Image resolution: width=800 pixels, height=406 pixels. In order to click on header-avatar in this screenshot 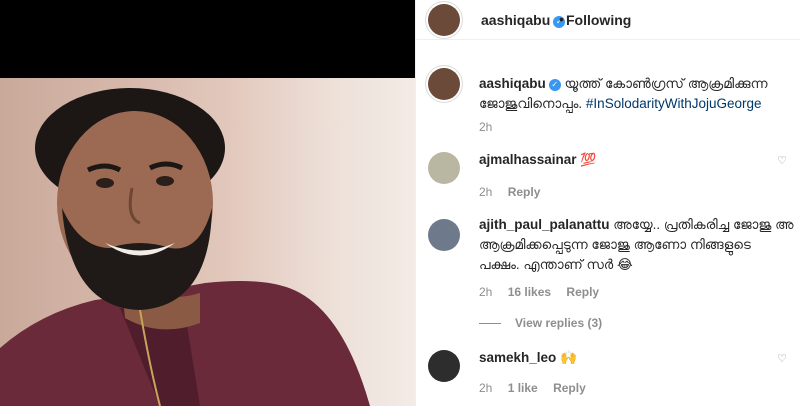, I will do `click(444, 20)`.